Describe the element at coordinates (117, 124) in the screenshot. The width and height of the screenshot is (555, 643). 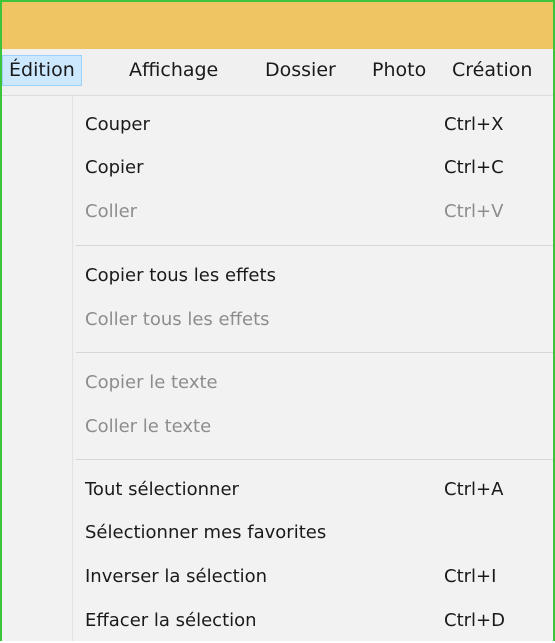
I see `menu-item-label: Couper` at that location.